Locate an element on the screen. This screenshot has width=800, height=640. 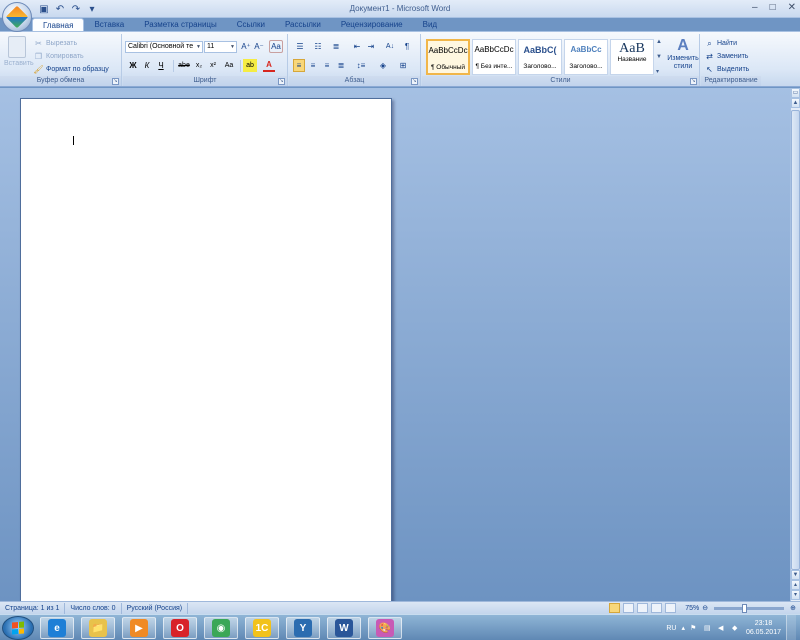
tab-insert: Вставка is located at coordinates (109, 25).